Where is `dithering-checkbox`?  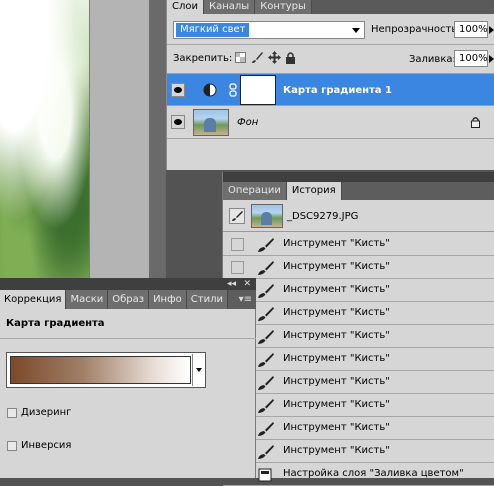
dithering-checkbox is located at coordinates (12, 413).